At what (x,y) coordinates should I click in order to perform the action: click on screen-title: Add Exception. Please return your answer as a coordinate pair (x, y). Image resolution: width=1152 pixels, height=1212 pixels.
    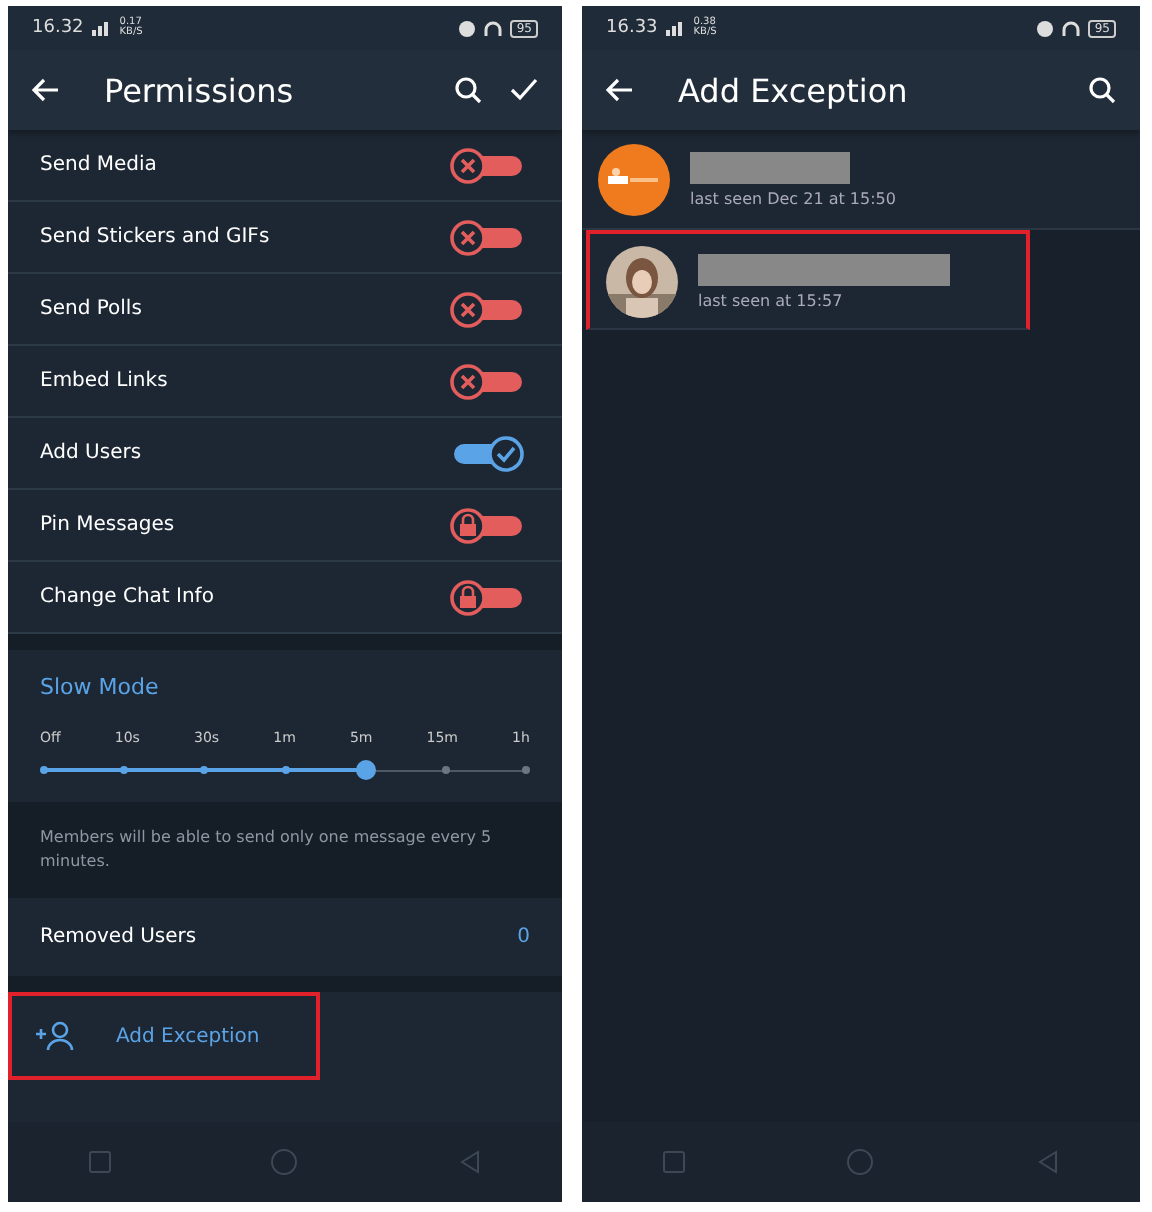
    Looking at the image, I should click on (794, 90).